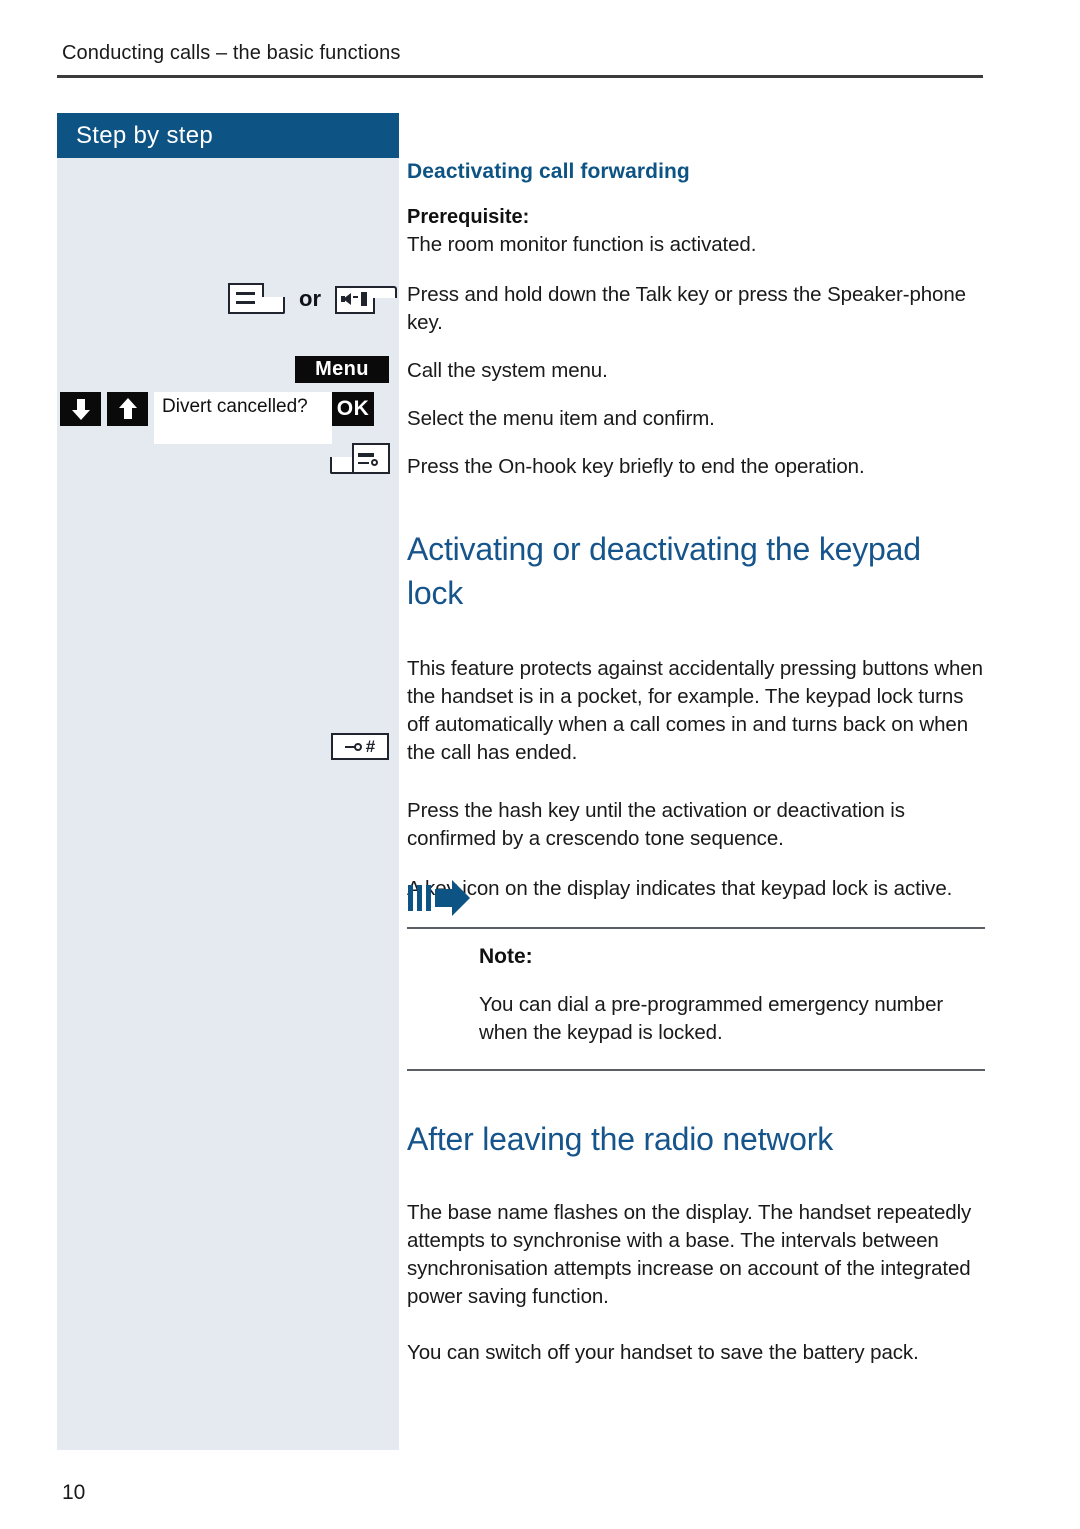  Describe the element at coordinates (548, 171) in the screenshot. I see `section-heading-deactivating-call-forwarding: Deactivating call forwarding` at that location.